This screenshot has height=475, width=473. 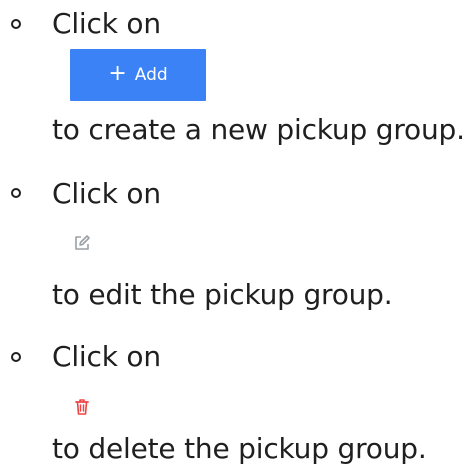 What do you see at coordinates (222, 294) in the screenshot?
I see `edit-description: to edit the pickup group.` at bounding box center [222, 294].